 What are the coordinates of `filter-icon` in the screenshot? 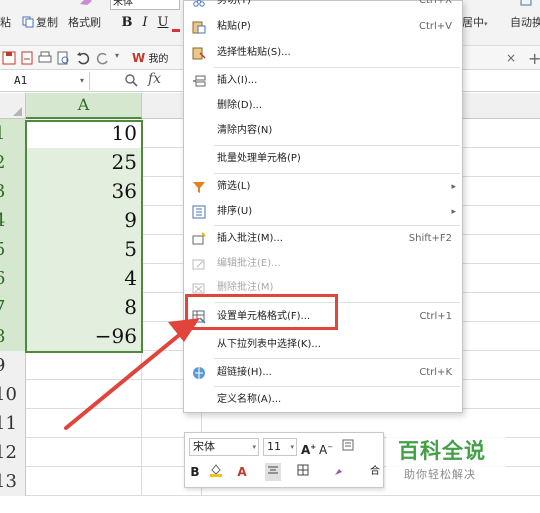 It's located at (199, 187).